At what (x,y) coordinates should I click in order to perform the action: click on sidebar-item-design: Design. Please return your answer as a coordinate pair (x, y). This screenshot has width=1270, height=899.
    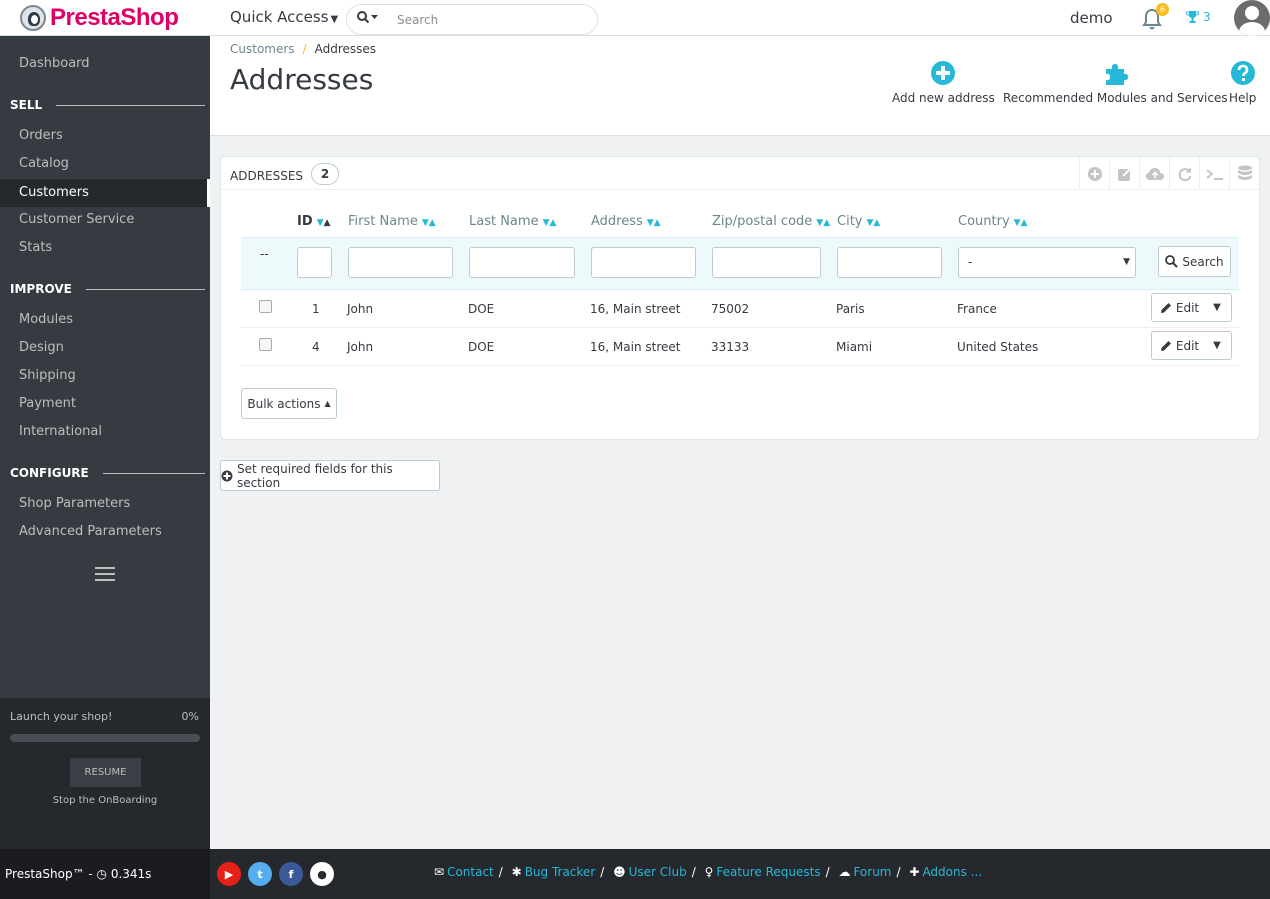
    Looking at the image, I should click on (105, 348).